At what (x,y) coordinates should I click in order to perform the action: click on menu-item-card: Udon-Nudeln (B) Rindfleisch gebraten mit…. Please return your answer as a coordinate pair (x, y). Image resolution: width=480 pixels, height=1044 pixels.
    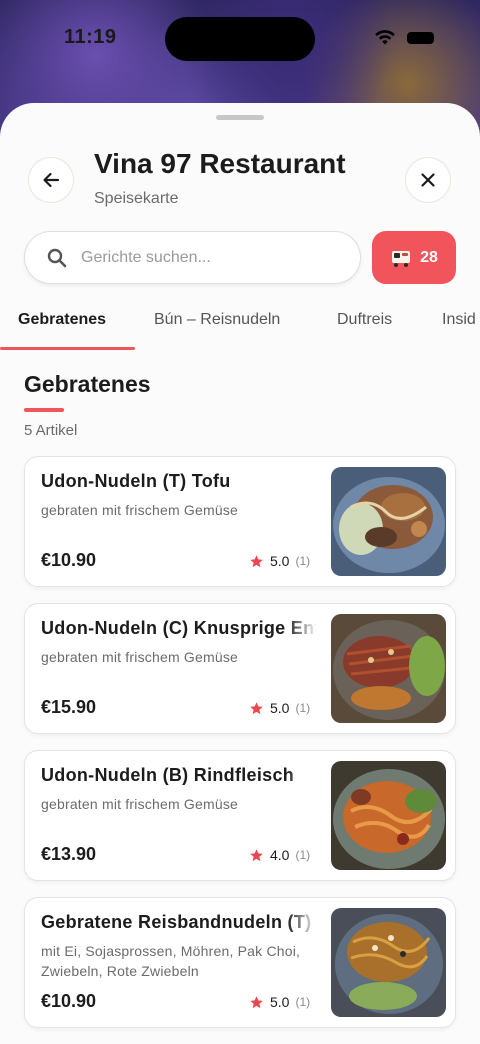
    Looking at the image, I should click on (240, 815).